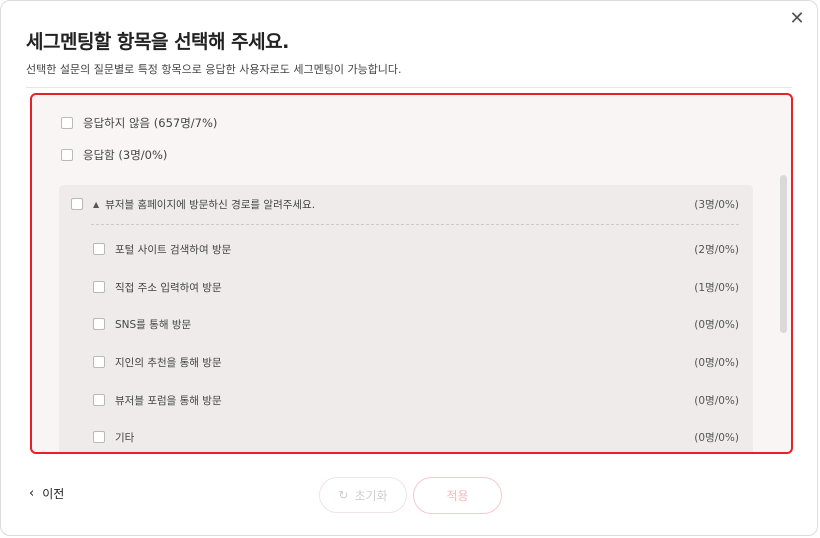 The image size is (820, 538). What do you see at coordinates (409, 87) in the screenshot?
I see `divider` at bounding box center [409, 87].